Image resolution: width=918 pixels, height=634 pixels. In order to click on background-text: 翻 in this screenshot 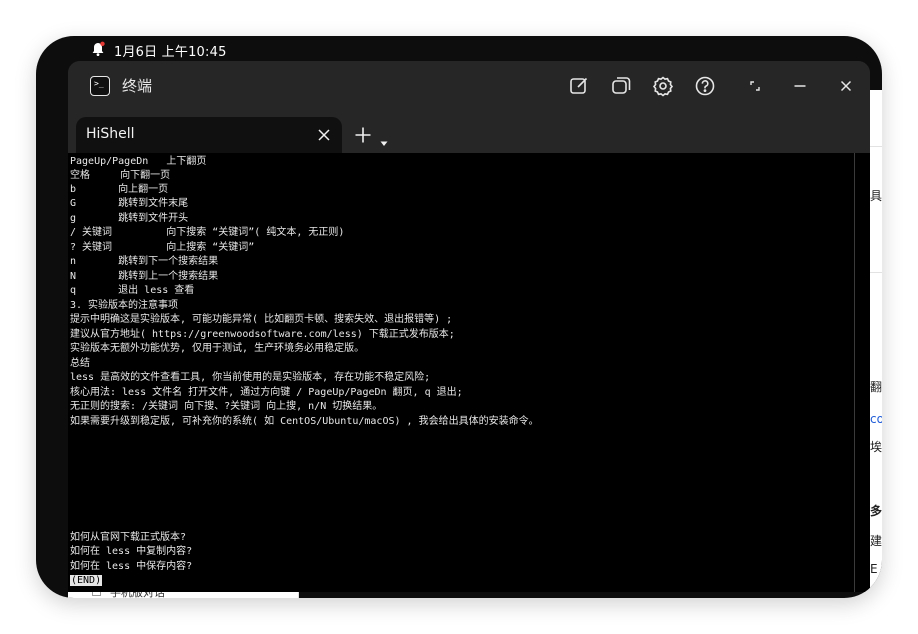, I will do `click(876, 387)`.